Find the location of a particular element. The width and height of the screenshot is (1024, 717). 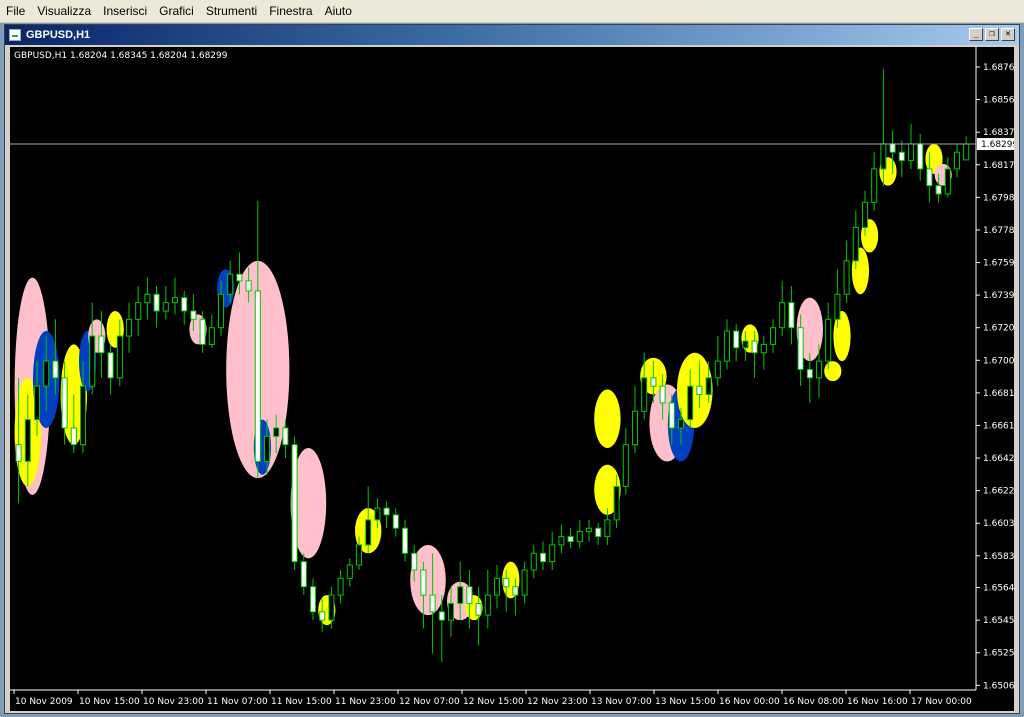

price-tick-label: 1.65645 is located at coordinates (998, 589).